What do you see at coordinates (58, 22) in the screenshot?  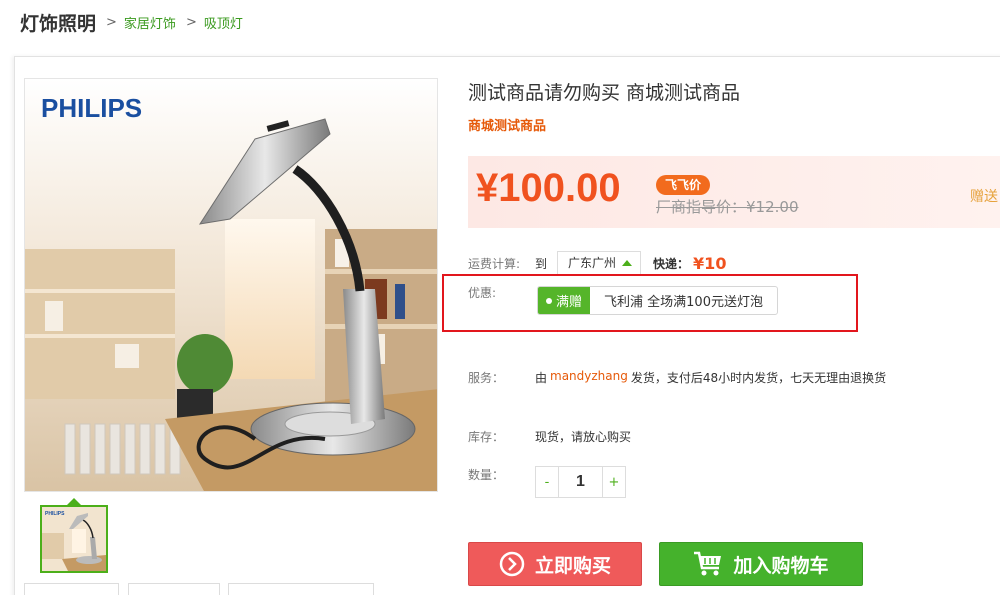 I see `breadcrumb-root: 灯饰照明` at bounding box center [58, 22].